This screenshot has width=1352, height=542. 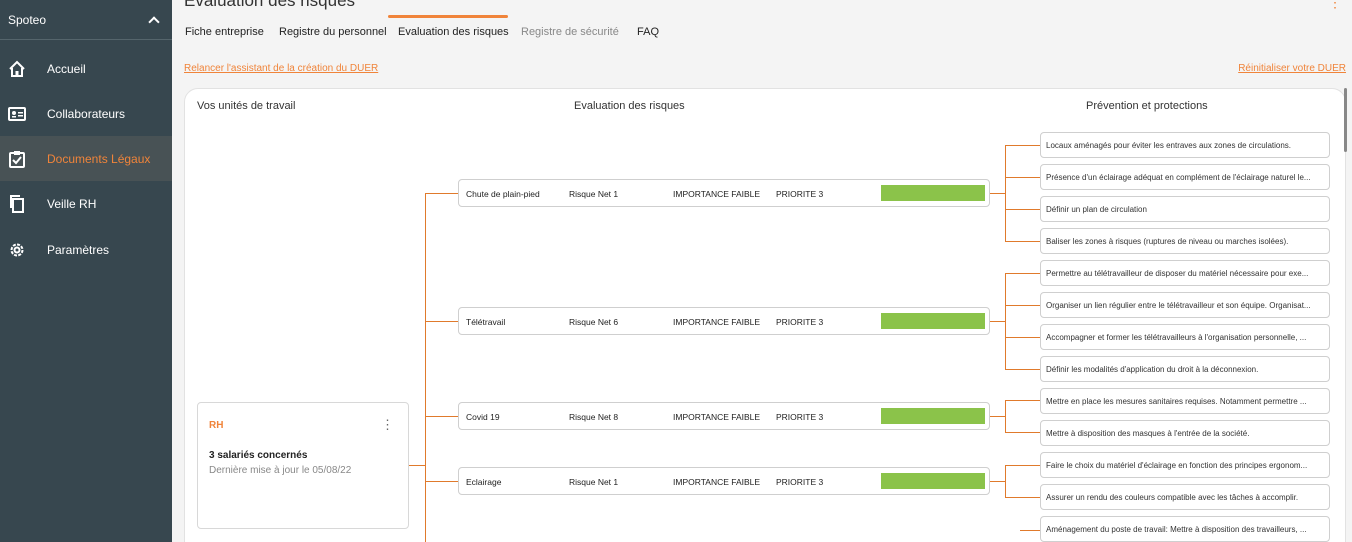 What do you see at coordinates (78, 249) in the screenshot?
I see `sidebar-item-label: Paramètres` at bounding box center [78, 249].